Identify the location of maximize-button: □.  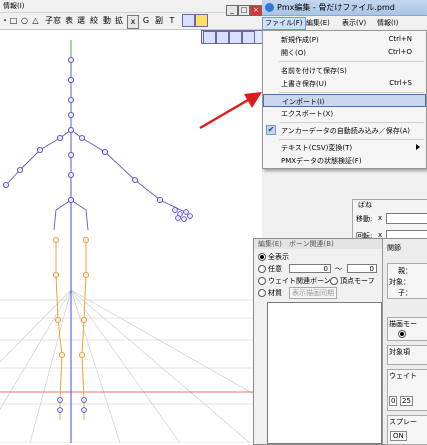
(244, 10).